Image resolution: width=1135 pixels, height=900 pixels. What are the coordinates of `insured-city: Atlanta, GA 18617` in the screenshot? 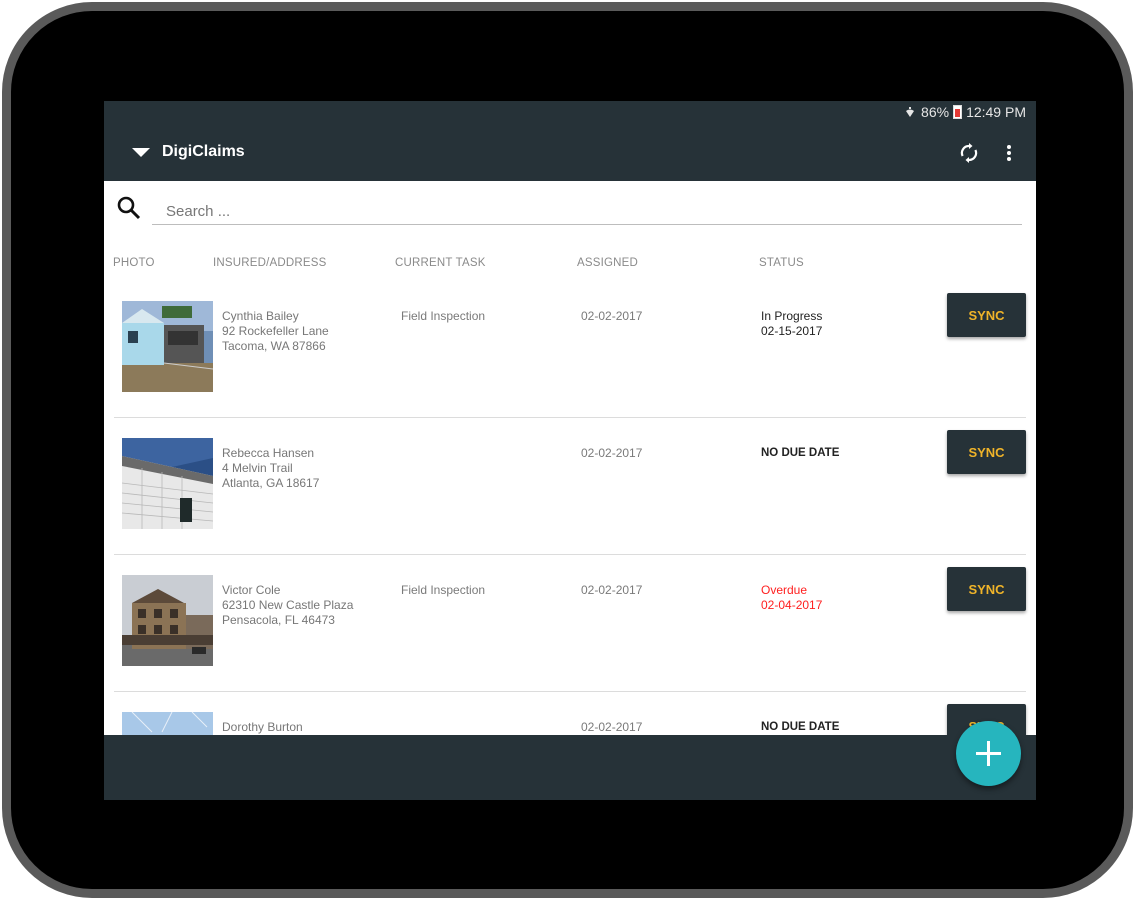 It's located at (271, 483).